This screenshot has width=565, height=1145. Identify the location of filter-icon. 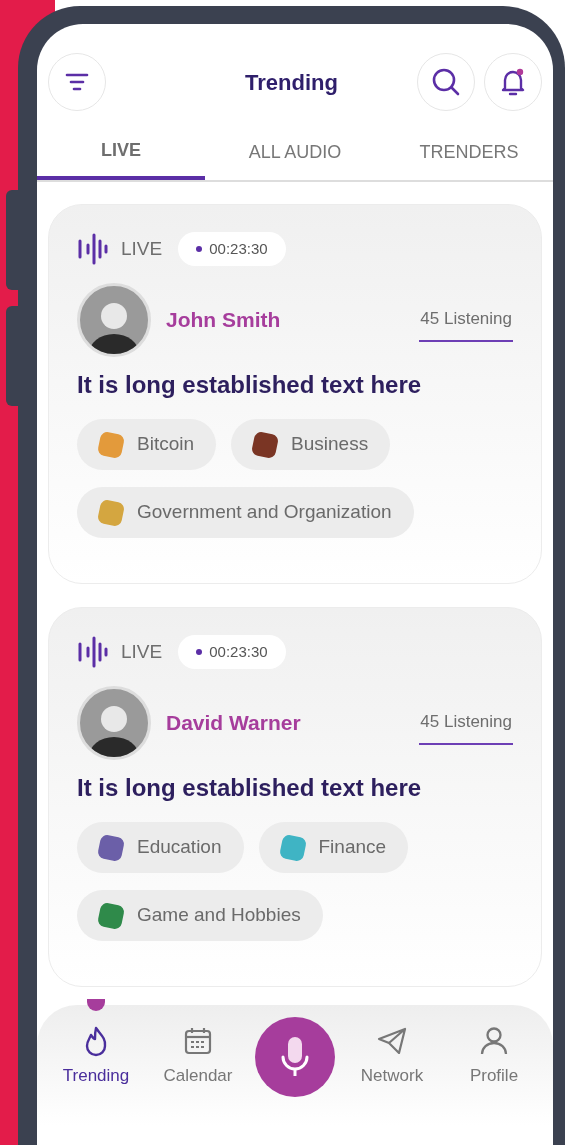
(77, 82).